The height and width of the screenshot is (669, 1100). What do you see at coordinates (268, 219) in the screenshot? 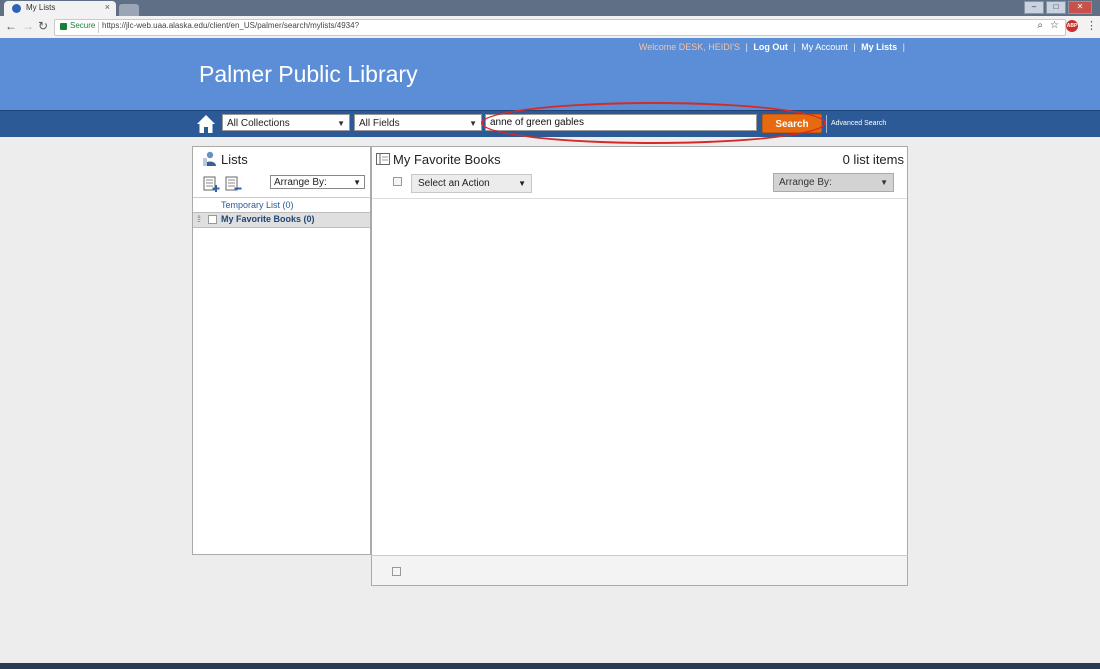
I see `list-item-label: My Favorite Books (0)` at bounding box center [268, 219].